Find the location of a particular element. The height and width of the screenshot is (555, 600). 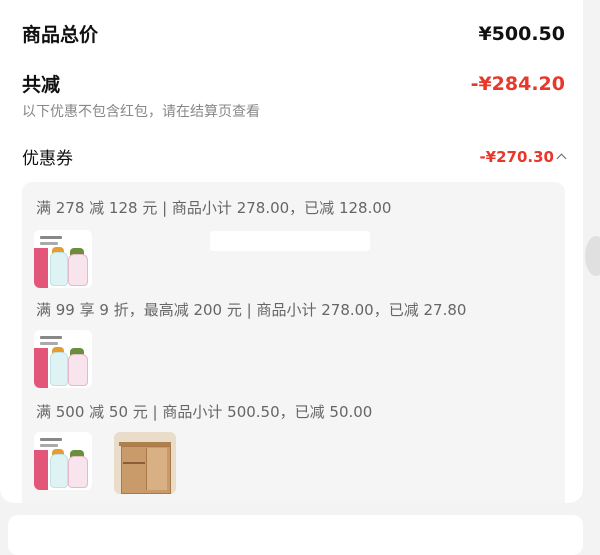

right-edge-handle is located at coordinates (592, 256).